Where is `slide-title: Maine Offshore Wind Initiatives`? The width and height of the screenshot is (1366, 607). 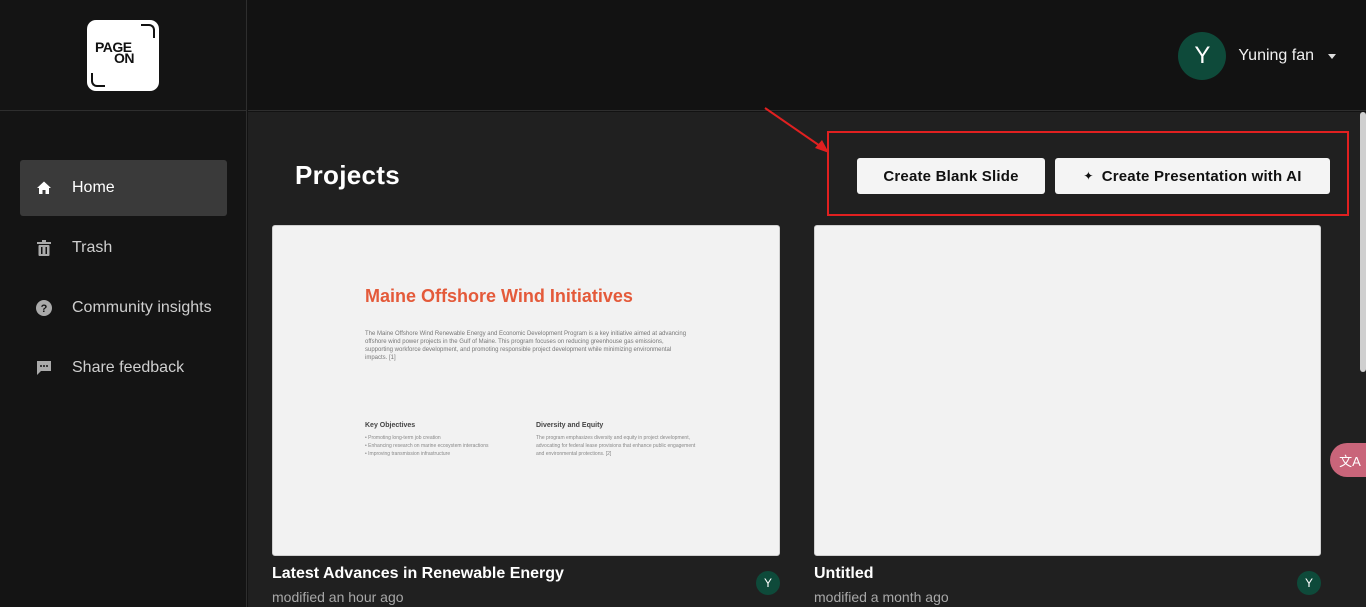 slide-title: Maine Offshore Wind Initiatives is located at coordinates (499, 296).